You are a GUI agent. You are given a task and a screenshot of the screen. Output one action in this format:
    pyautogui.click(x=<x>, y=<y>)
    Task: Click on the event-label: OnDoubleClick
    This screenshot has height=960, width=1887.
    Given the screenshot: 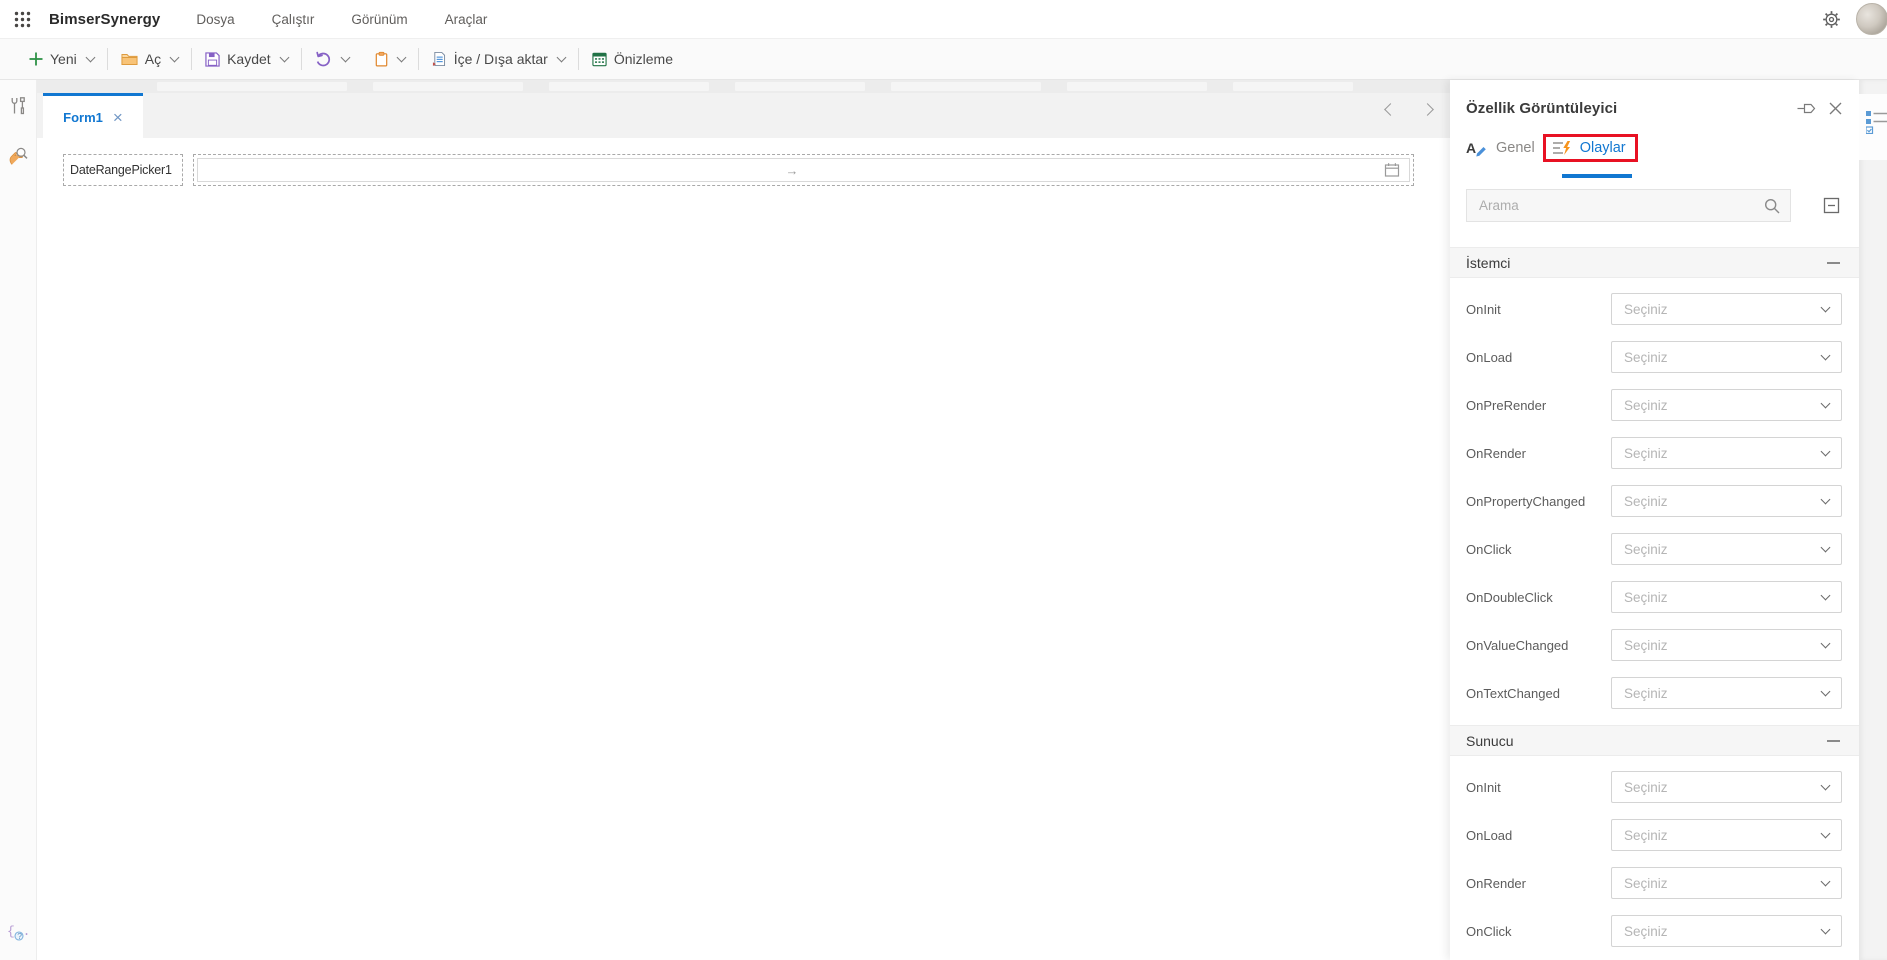 What is the action you would take?
    pyautogui.click(x=1509, y=597)
    